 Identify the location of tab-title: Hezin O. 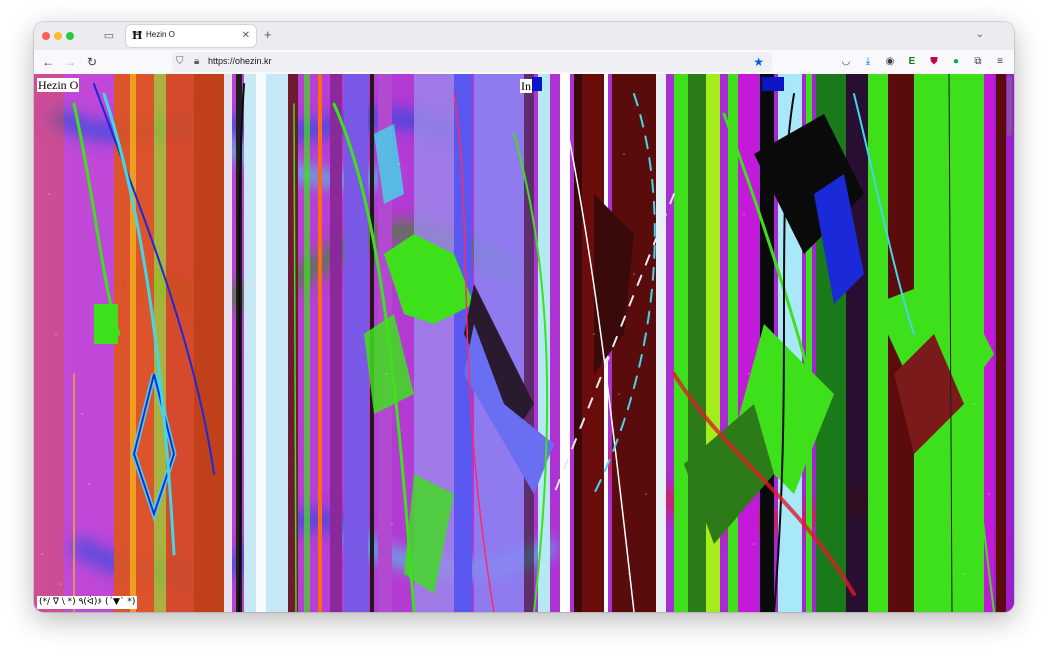
(160, 34).